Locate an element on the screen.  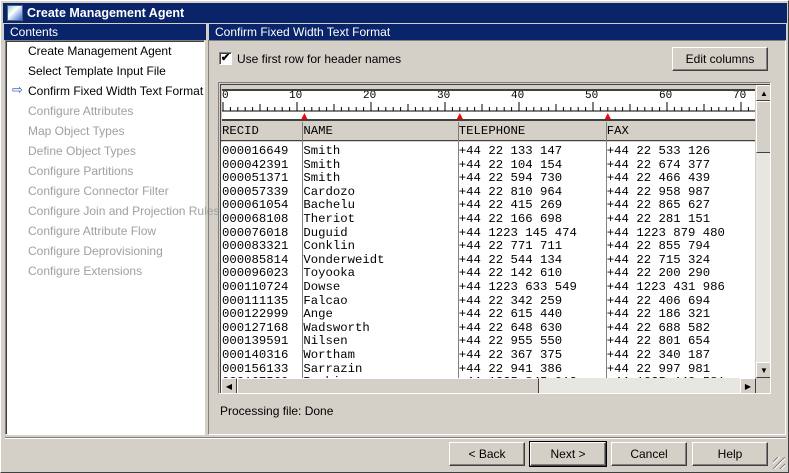
table-cell: +44 22 466 439 is located at coordinates (658, 178).